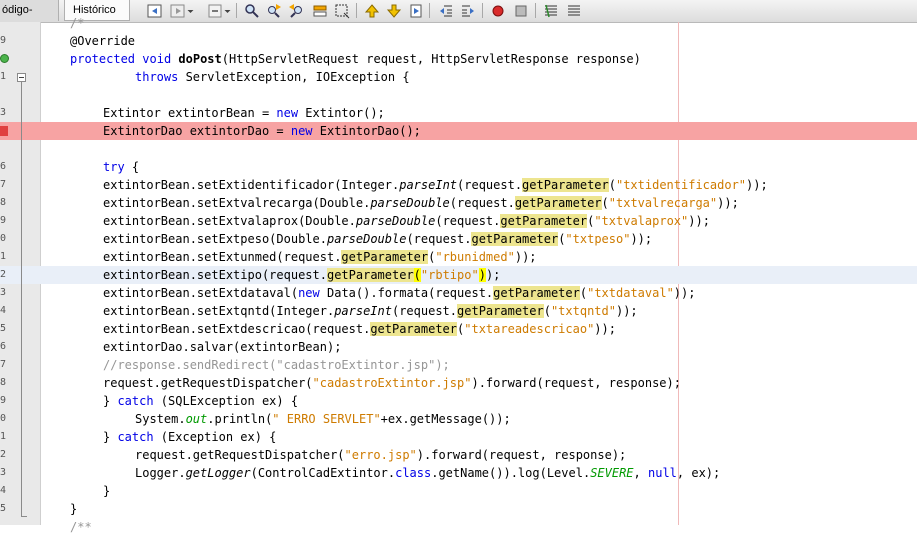 The image size is (917, 536). Describe the element at coordinates (21, 77) in the screenshot. I see `fold-collapse-icon` at that location.